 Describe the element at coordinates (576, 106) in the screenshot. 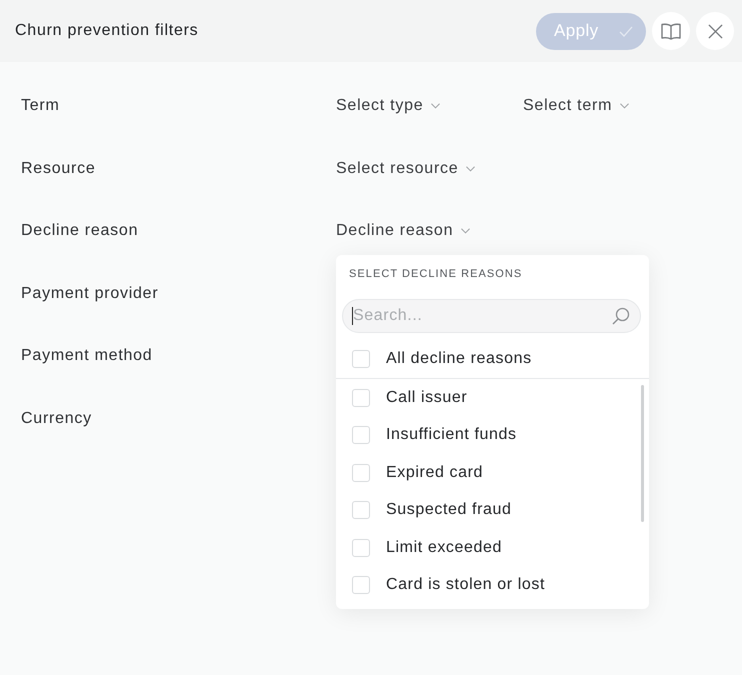

I see `dropdown-button: Select term` at that location.